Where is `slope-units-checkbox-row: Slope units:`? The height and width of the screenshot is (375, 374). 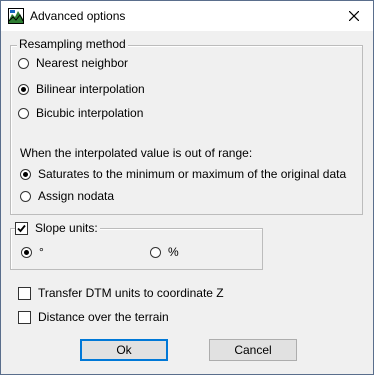 slope-units-checkbox-row: Slope units: is located at coordinates (57, 228).